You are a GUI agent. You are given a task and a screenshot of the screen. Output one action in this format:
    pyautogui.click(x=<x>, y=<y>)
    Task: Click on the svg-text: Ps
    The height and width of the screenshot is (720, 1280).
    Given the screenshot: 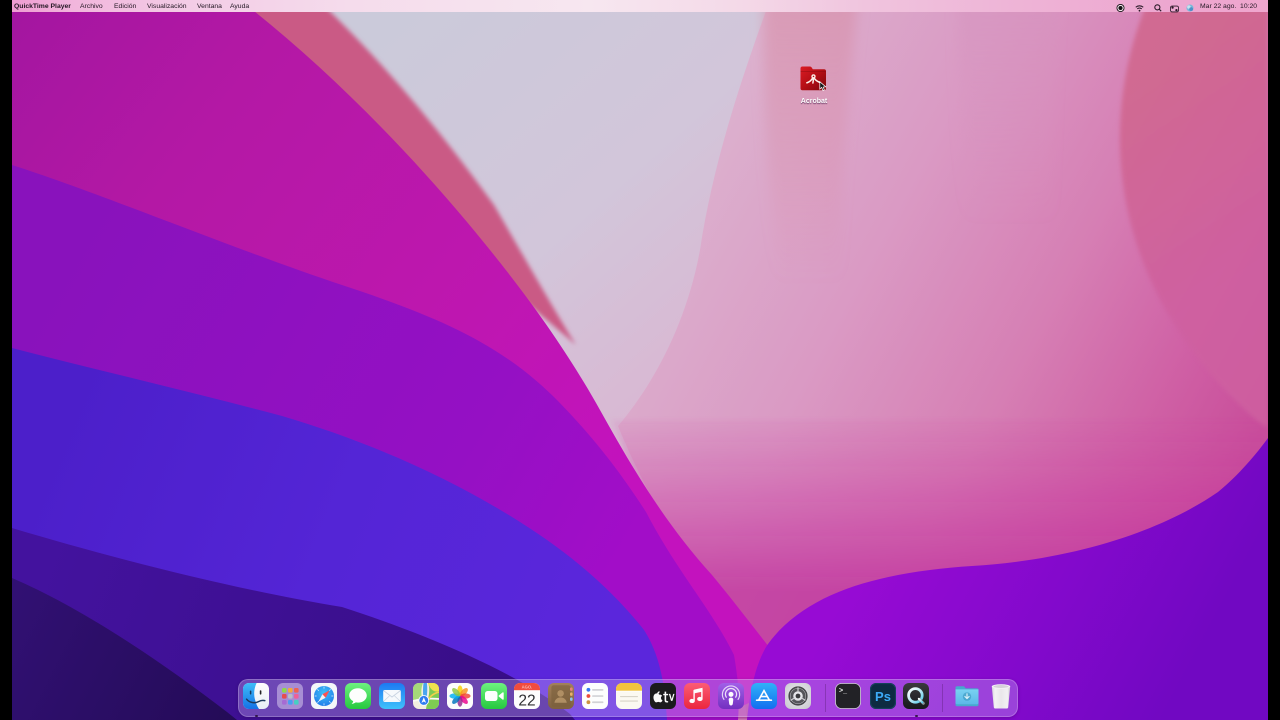 What is the action you would take?
    pyautogui.click(x=883, y=696)
    